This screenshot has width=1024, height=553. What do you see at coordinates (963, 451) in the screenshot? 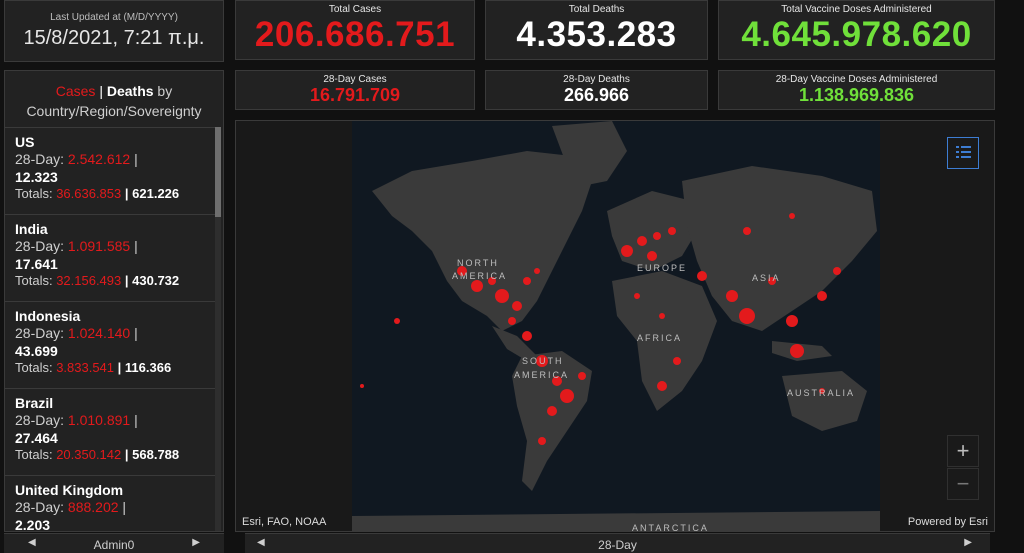
I see `zoom-in-button: +` at bounding box center [963, 451].